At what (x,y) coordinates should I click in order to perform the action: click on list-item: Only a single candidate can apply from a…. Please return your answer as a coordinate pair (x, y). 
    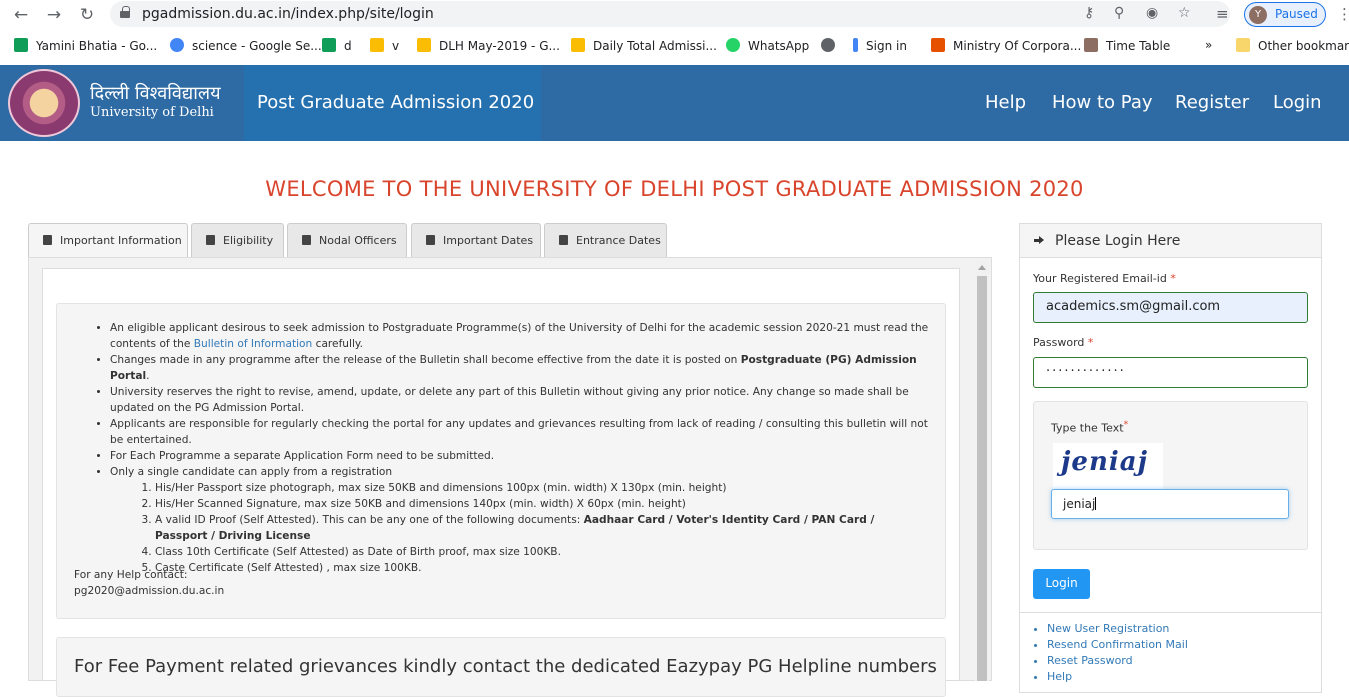
    Looking at the image, I should click on (520, 520).